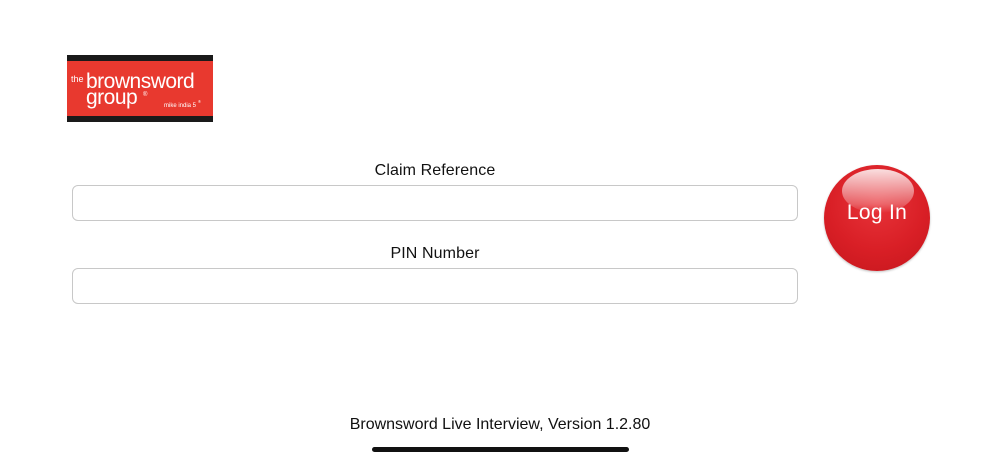 The width and height of the screenshot is (1000, 462). I want to click on claim-reference-input, so click(435, 203).